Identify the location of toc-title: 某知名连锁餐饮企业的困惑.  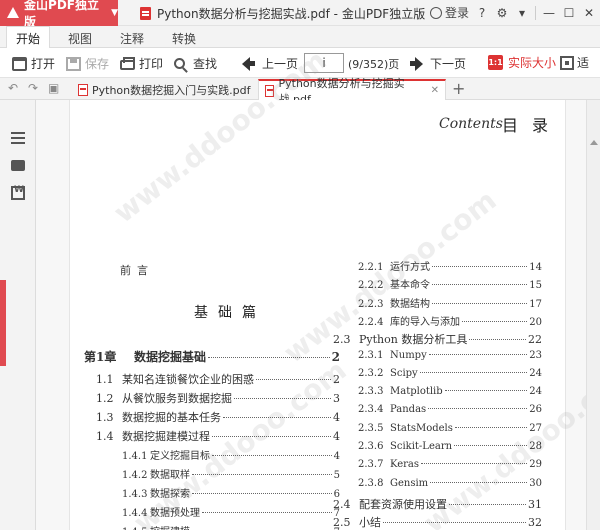
(188, 379).